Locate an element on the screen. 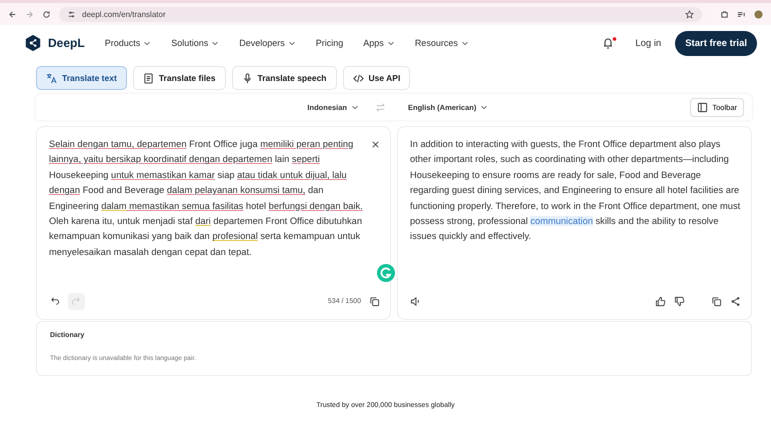  login-link: Log in is located at coordinates (648, 43).